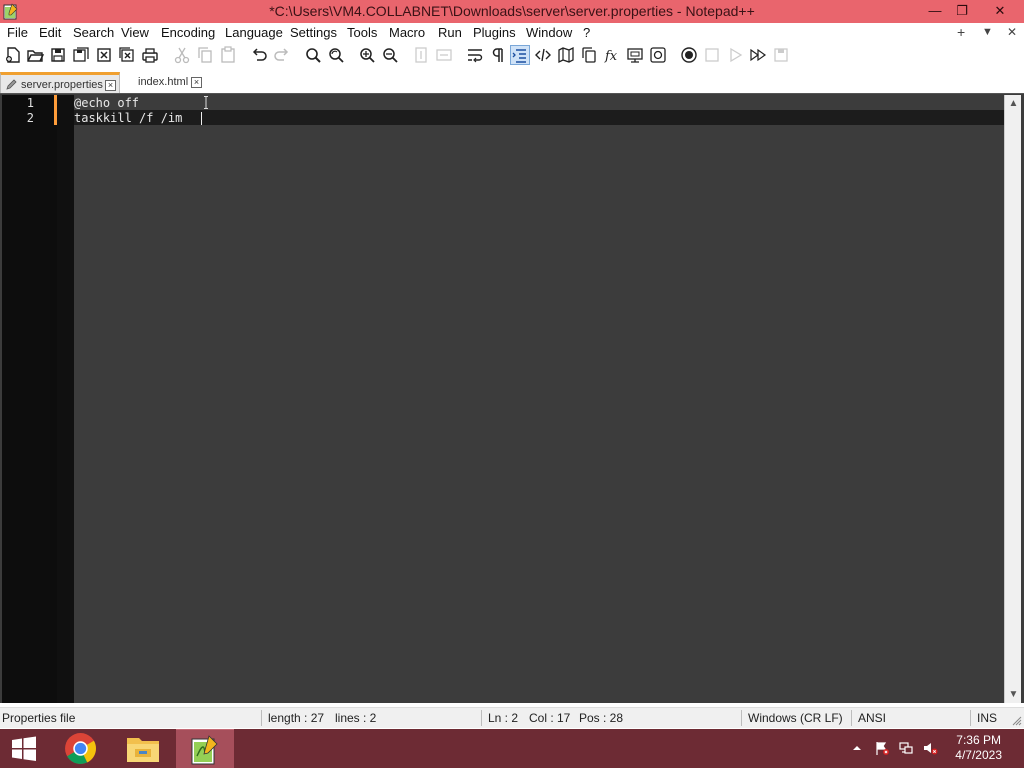 This screenshot has height=768, width=1024. Describe the element at coordinates (795, 718) in the screenshot. I see `status-eol-format: Windows (CR LF)` at that location.